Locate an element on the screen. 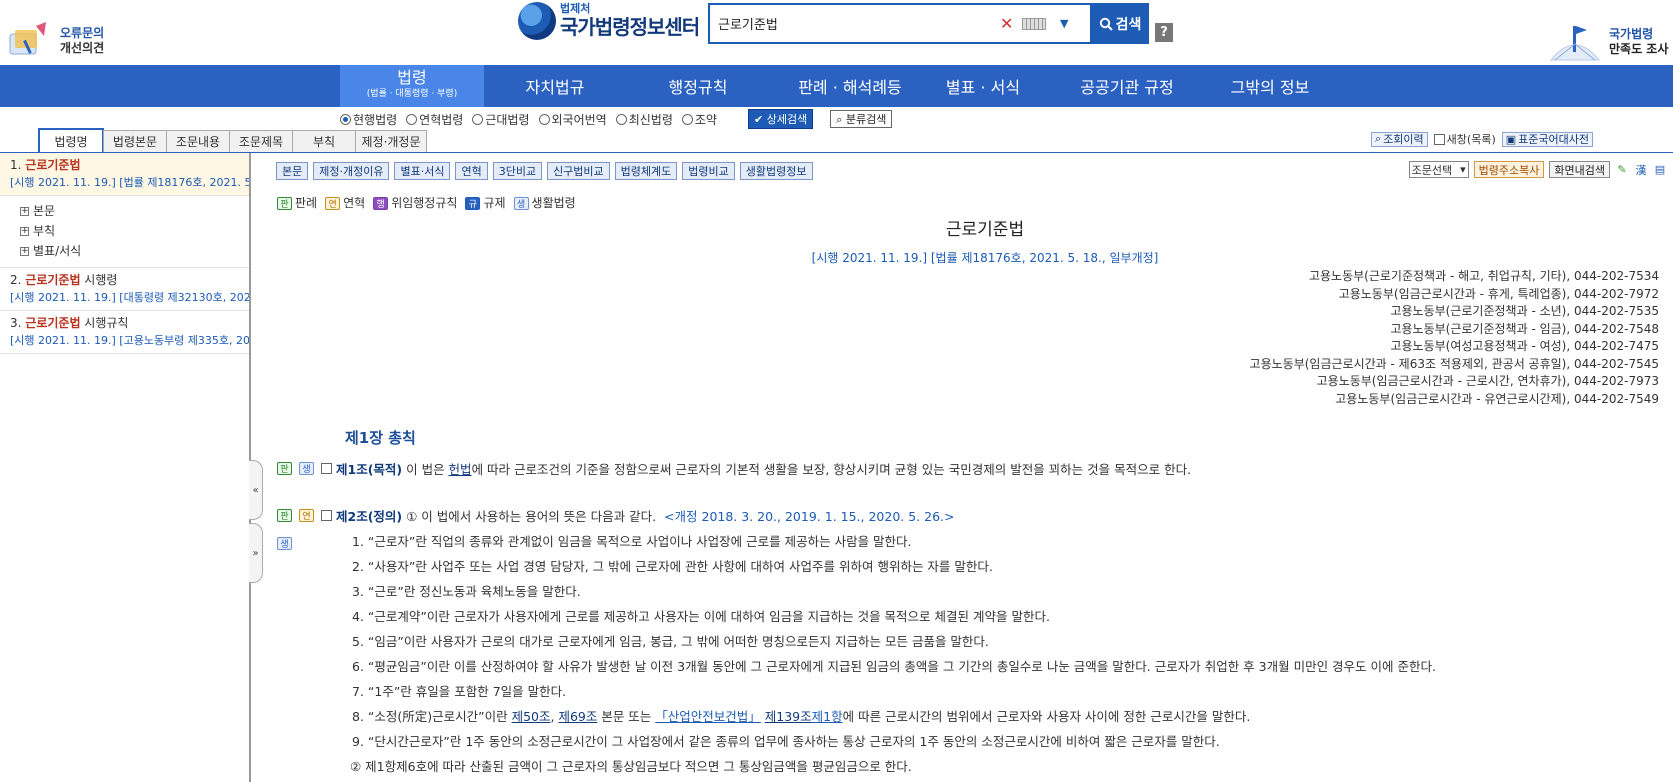  nav-item-other: 그밖의 정보 is located at coordinates (1270, 86).